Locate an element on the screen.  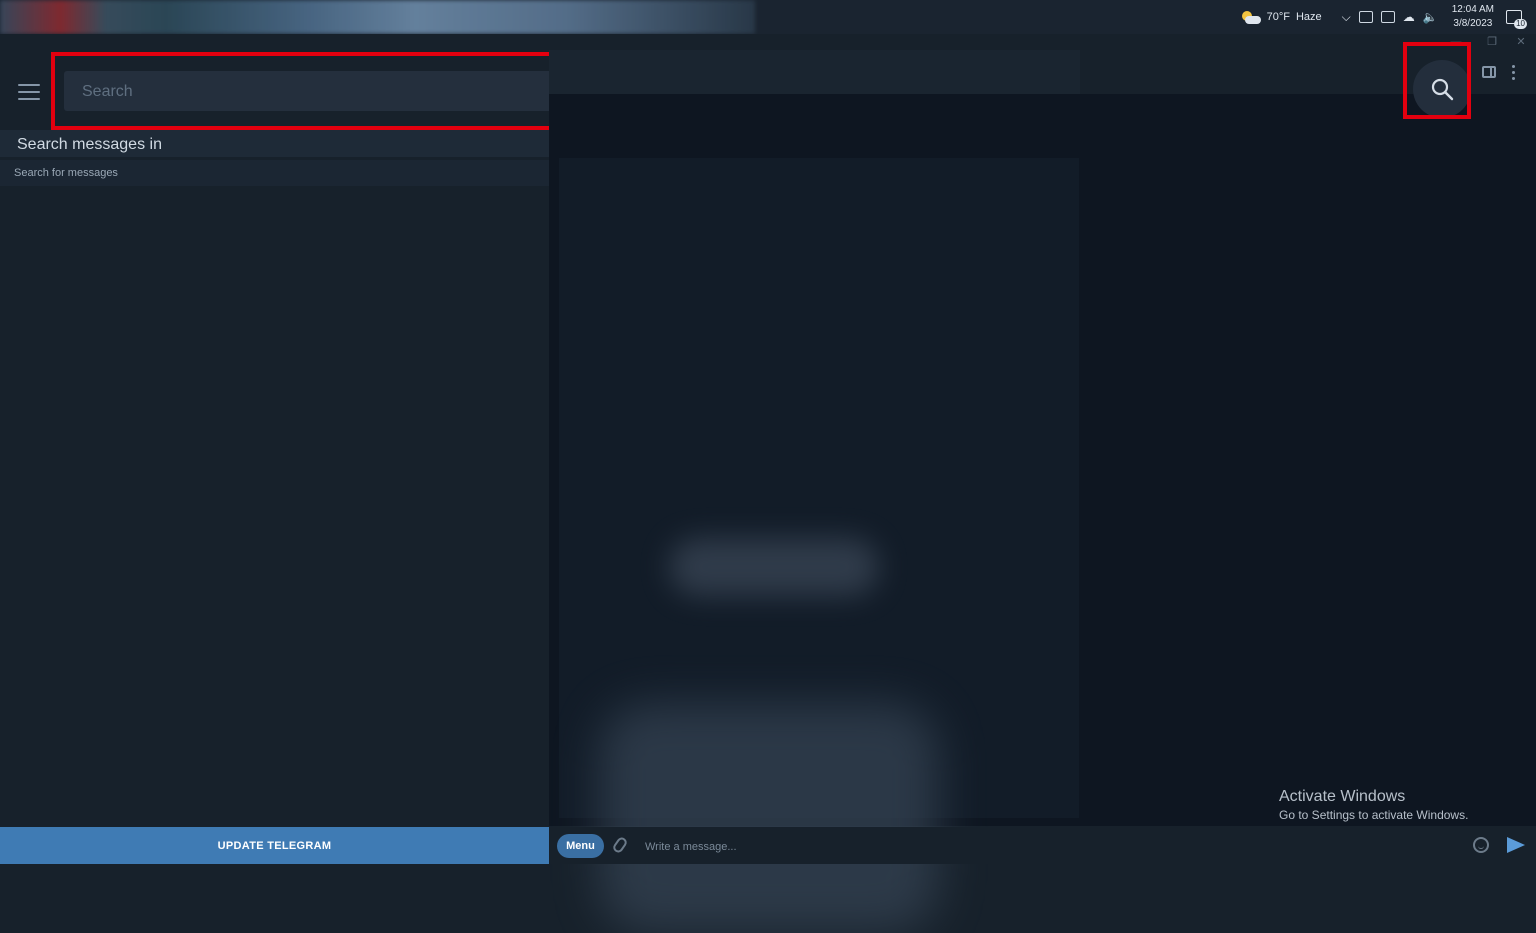
send-icon is located at coordinates (1516, 845).